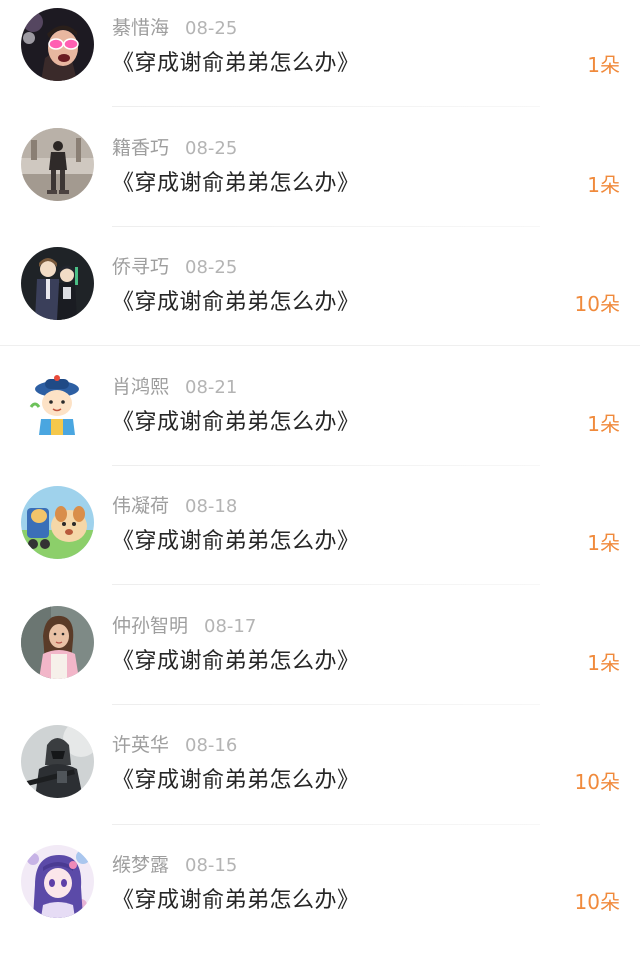 The image size is (640, 957). I want to click on avatar-anime-pair-icon, so click(57, 283).